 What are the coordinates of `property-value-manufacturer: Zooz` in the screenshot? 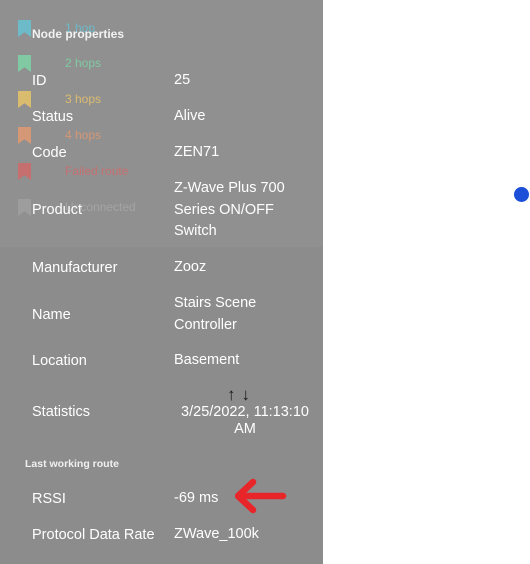 It's located at (190, 267).